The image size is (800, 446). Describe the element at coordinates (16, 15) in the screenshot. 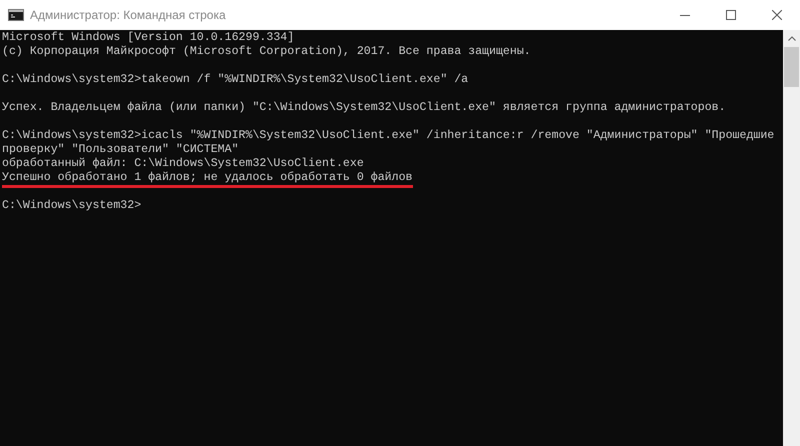

I see `terminal-icon` at that location.